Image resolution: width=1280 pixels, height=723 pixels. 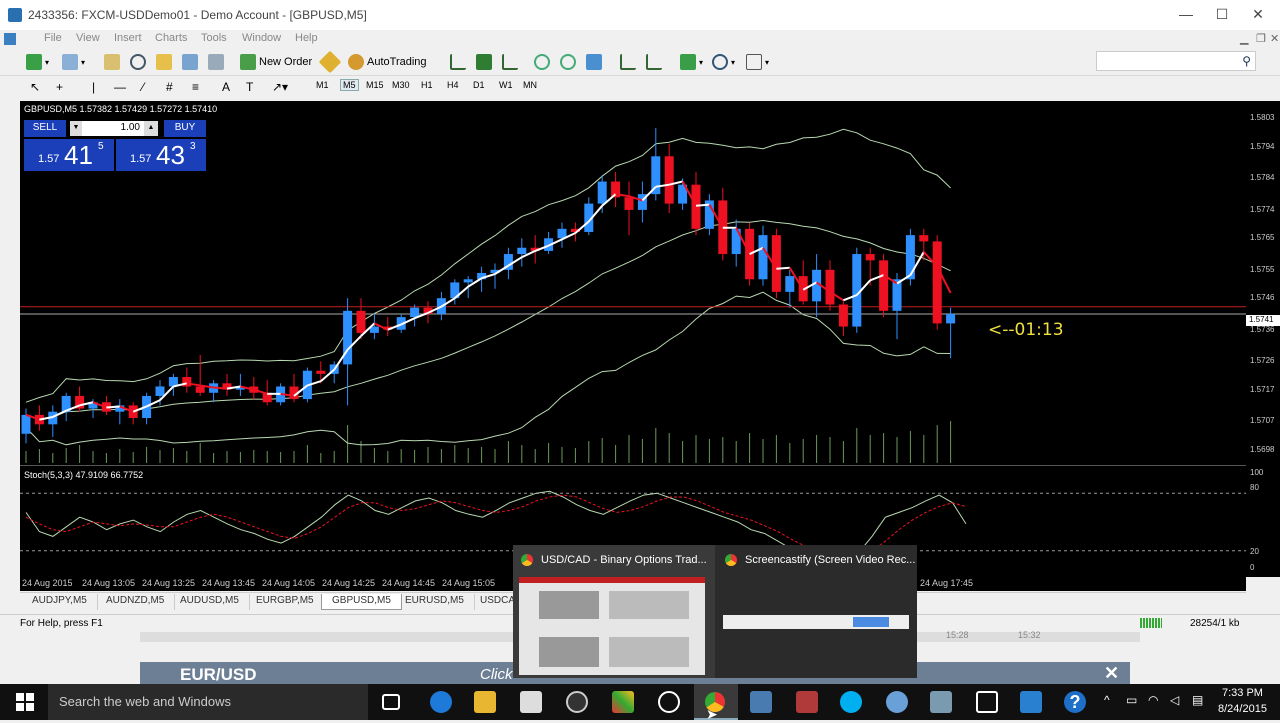 What do you see at coordinates (506, 85) in the screenshot?
I see `tf-w1: W1` at bounding box center [506, 85].